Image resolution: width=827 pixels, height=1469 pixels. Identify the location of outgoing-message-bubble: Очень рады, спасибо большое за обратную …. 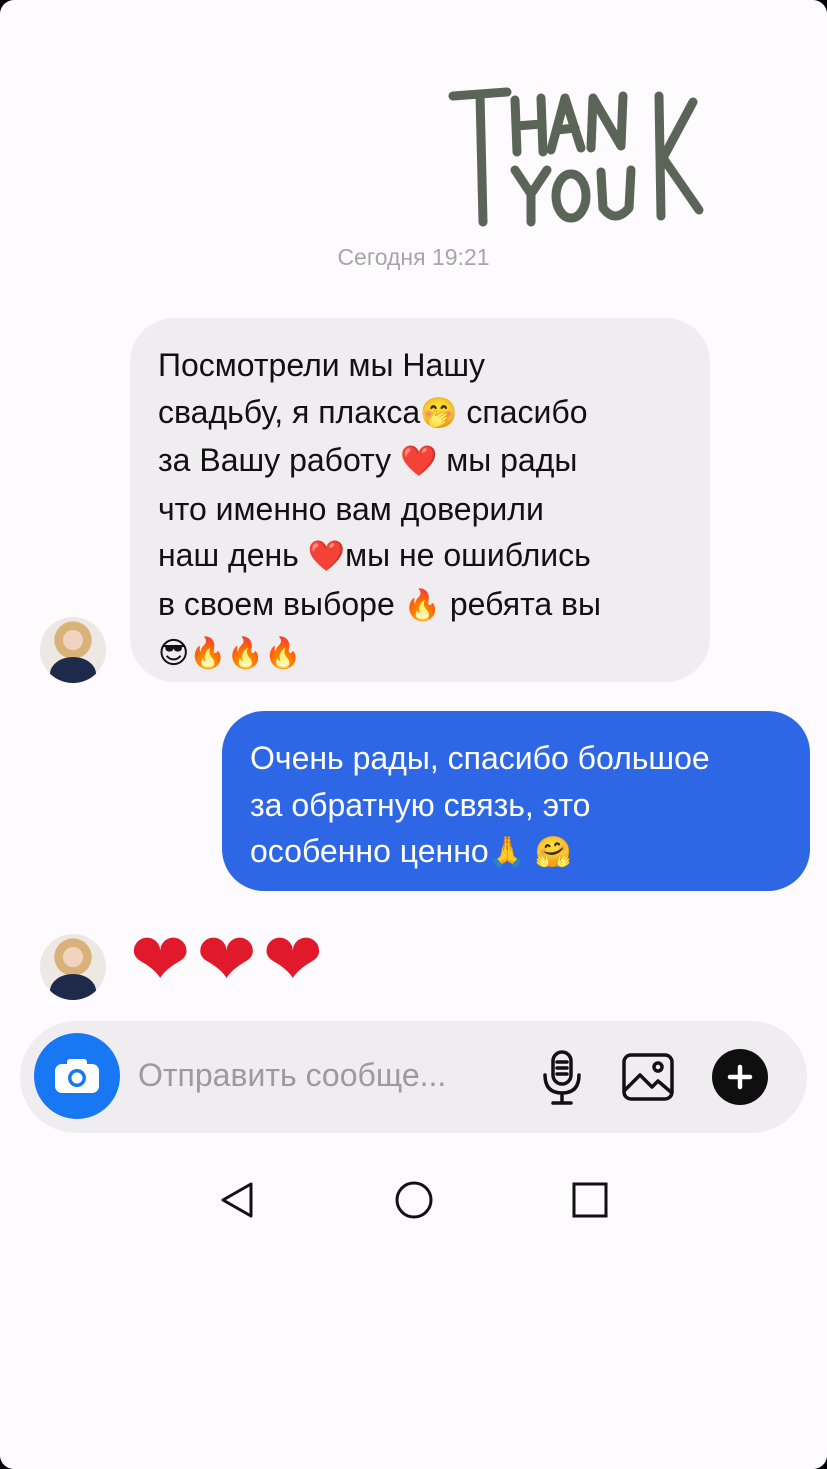
(516, 801).